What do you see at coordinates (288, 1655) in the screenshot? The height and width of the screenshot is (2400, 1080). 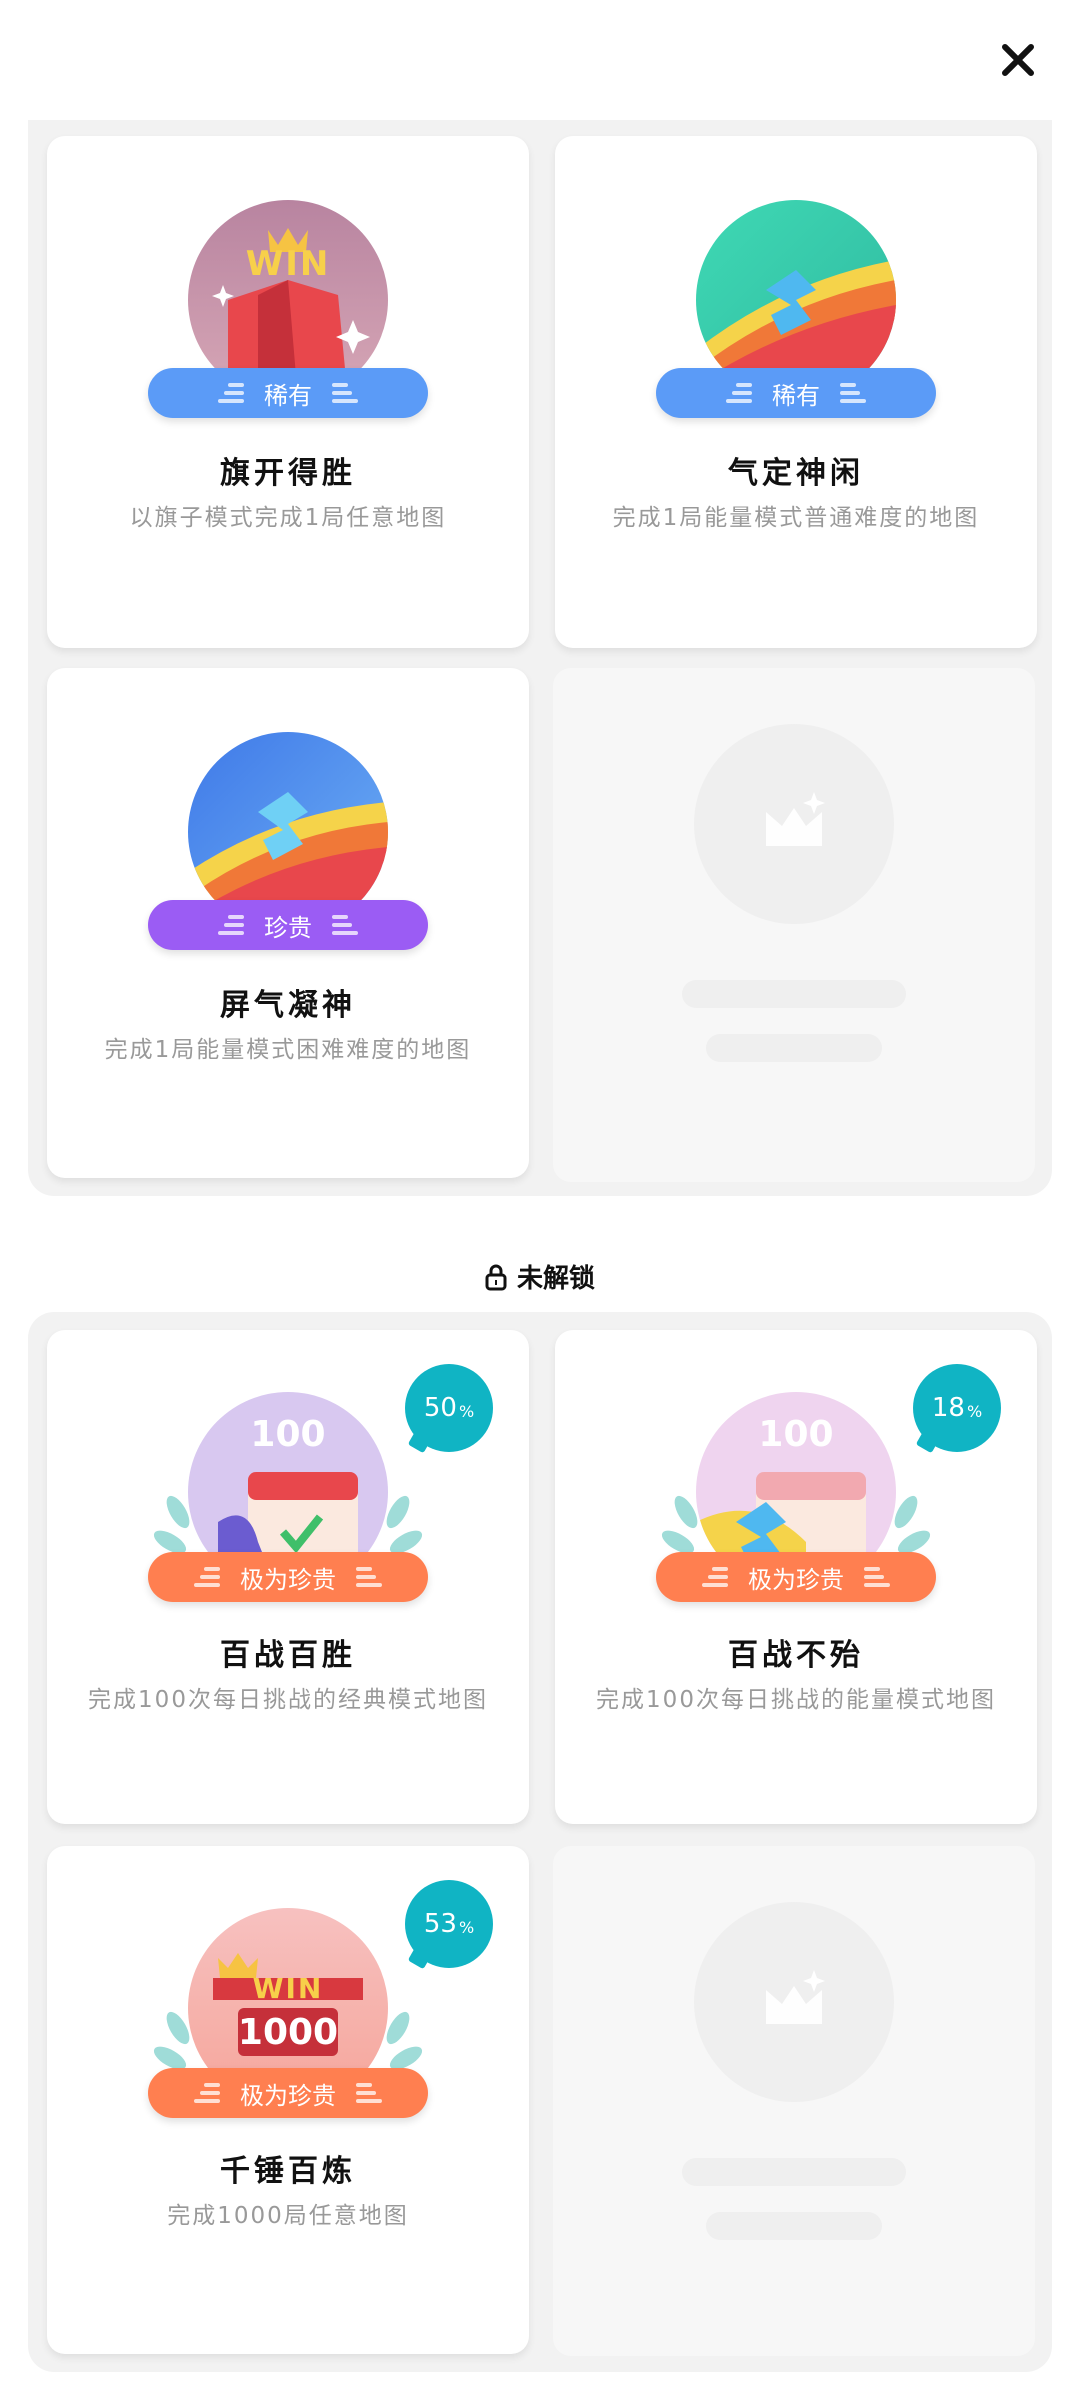 I see `card-title: 百战百胜` at bounding box center [288, 1655].